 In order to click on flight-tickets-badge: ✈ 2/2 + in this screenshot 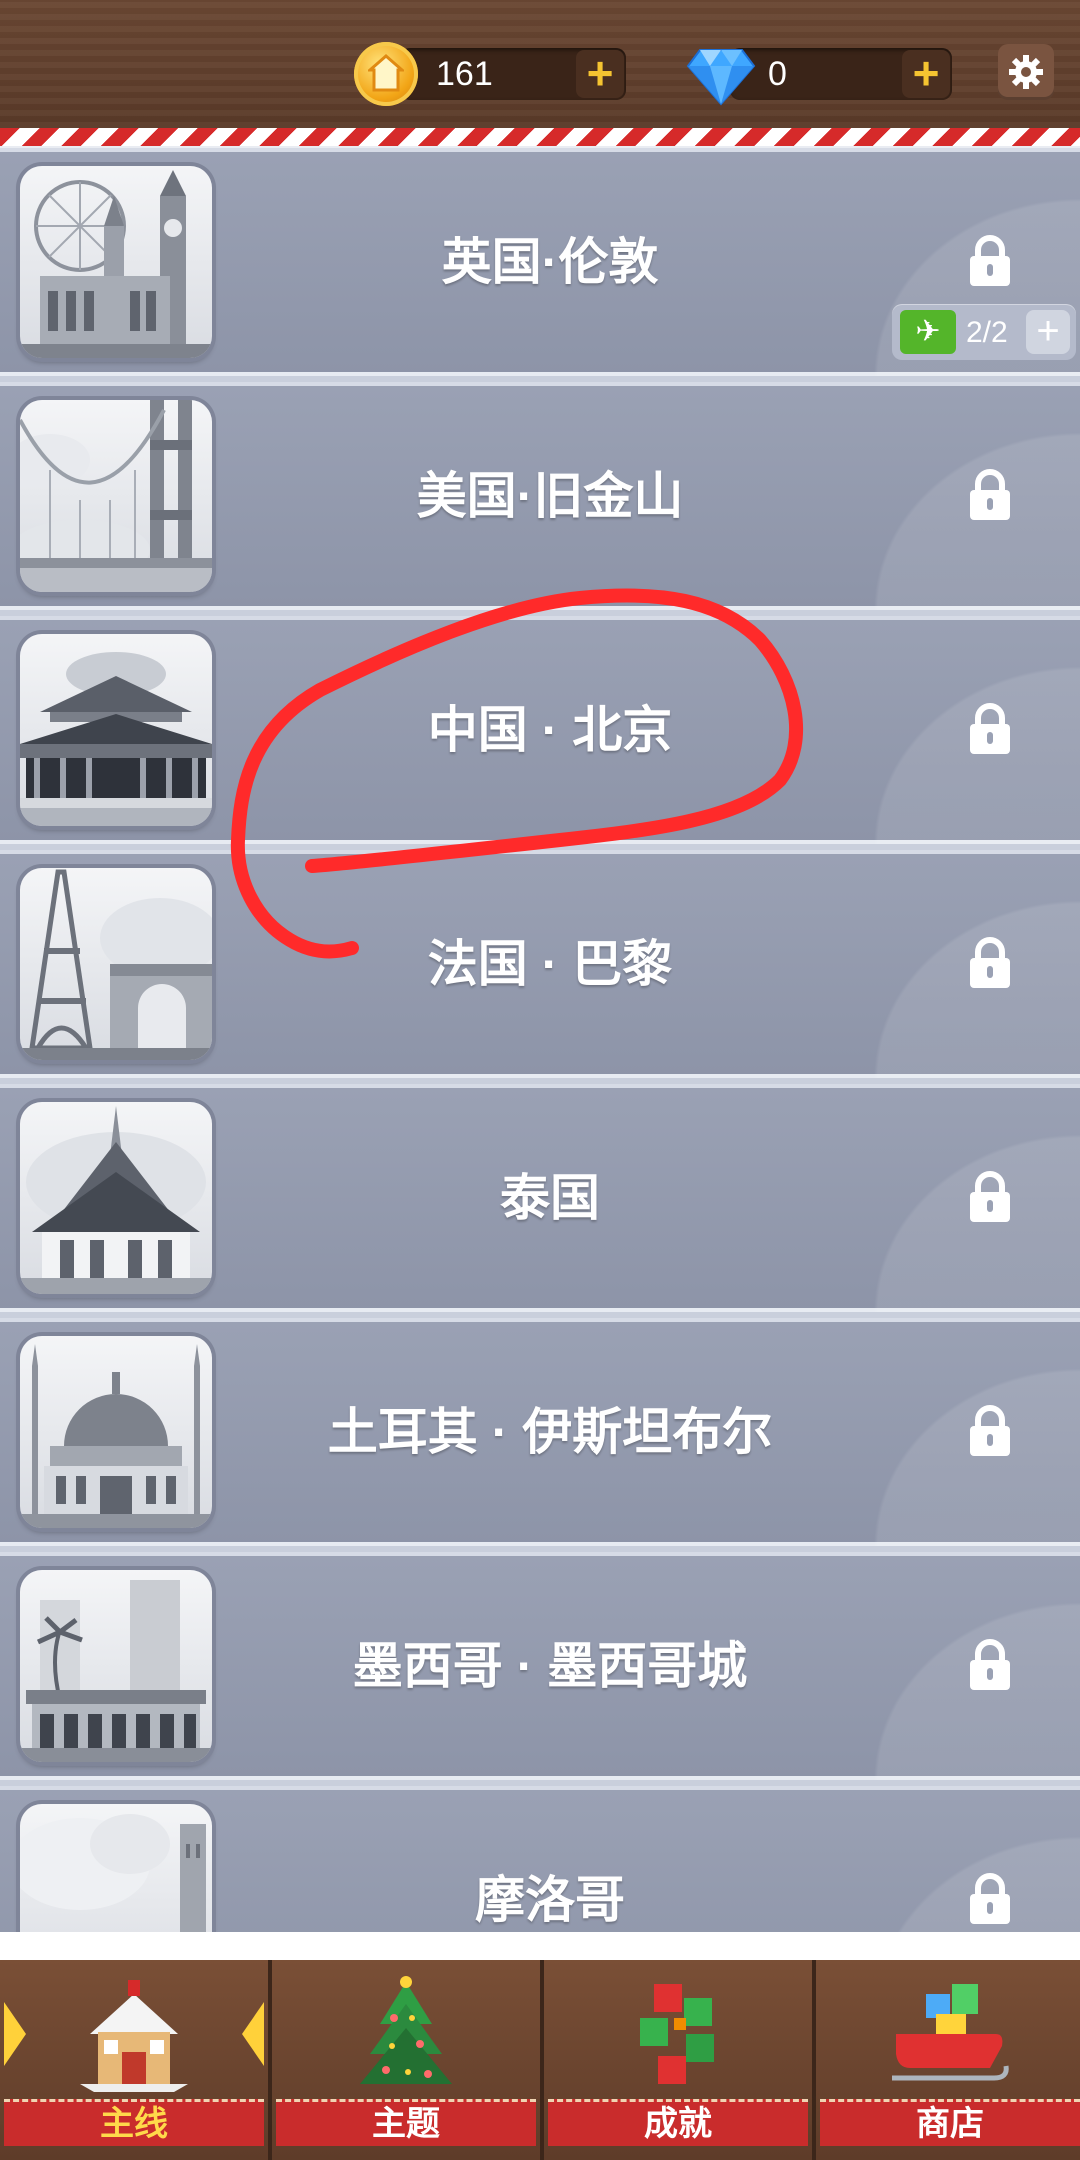, I will do `click(984, 332)`.